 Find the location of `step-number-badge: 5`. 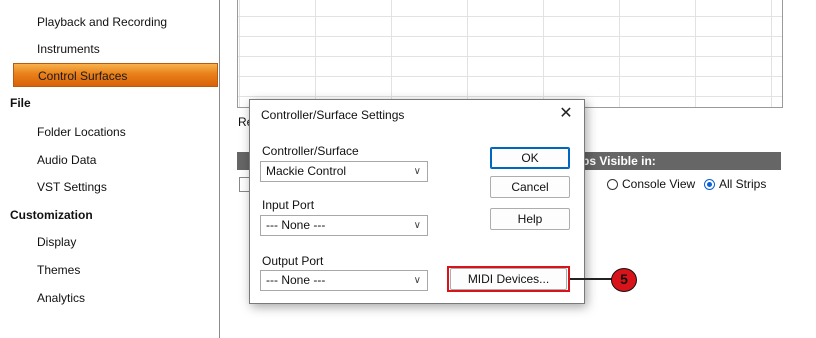

step-number-badge: 5 is located at coordinates (624, 280).